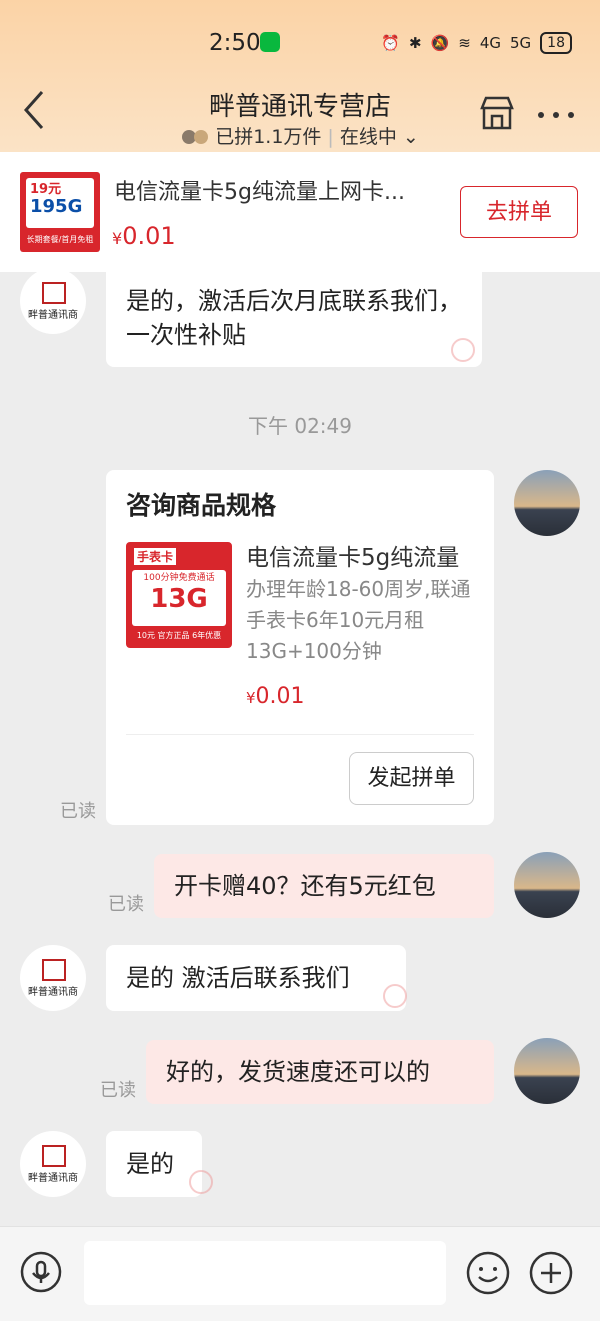  I want to click on status-time: 2:50, so click(235, 43).